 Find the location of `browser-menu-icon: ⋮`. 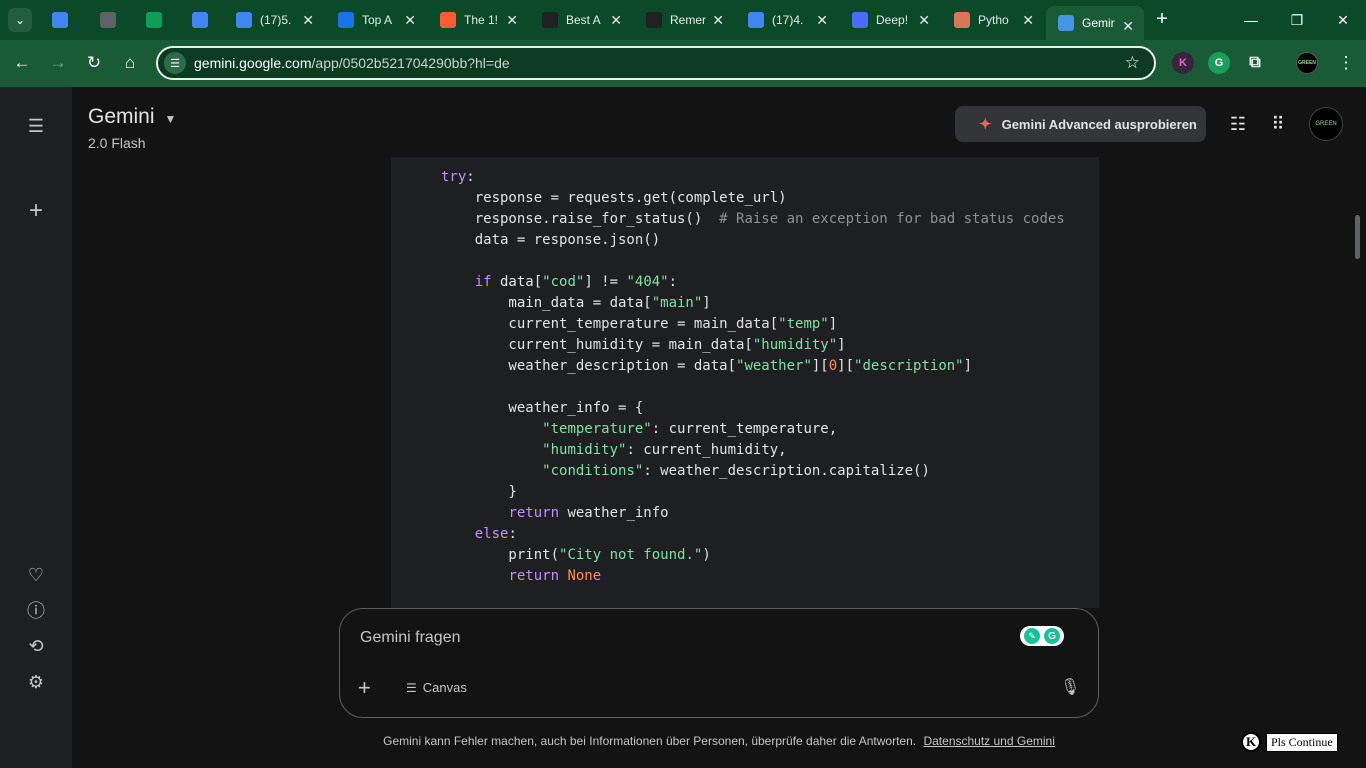

browser-menu-icon: ⋮ is located at coordinates (1346, 63).